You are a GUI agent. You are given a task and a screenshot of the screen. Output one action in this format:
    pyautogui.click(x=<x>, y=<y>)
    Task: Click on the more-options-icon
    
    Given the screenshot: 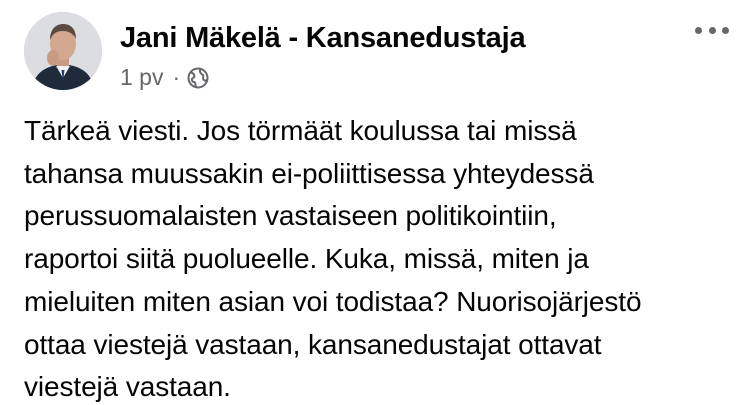 What is the action you would take?
    pyautogui.click(x=712, y=30)
    